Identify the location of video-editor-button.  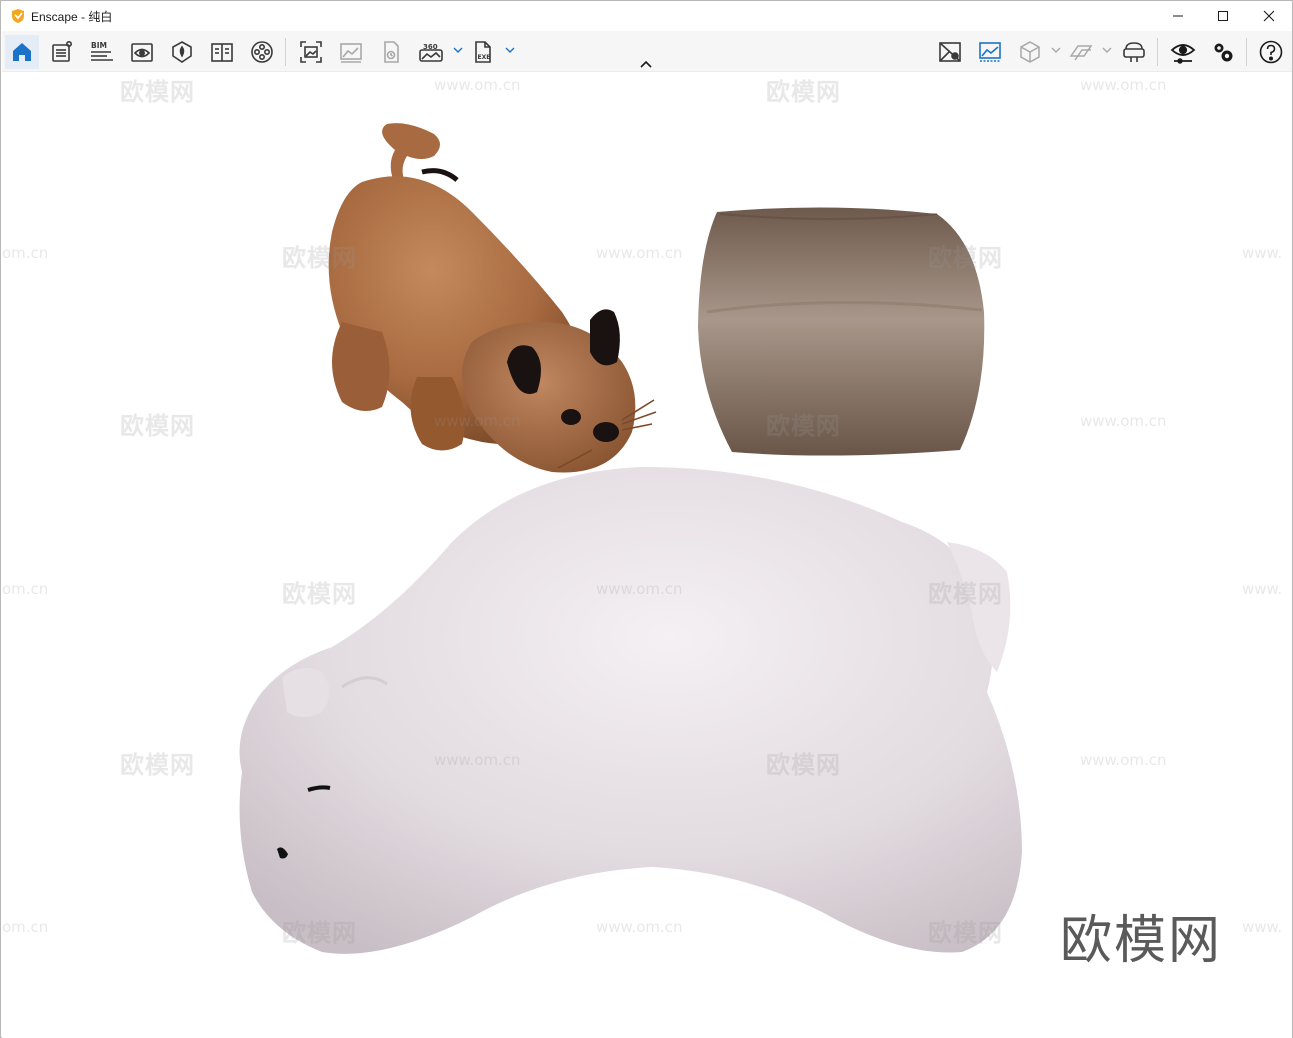
(262, 52).